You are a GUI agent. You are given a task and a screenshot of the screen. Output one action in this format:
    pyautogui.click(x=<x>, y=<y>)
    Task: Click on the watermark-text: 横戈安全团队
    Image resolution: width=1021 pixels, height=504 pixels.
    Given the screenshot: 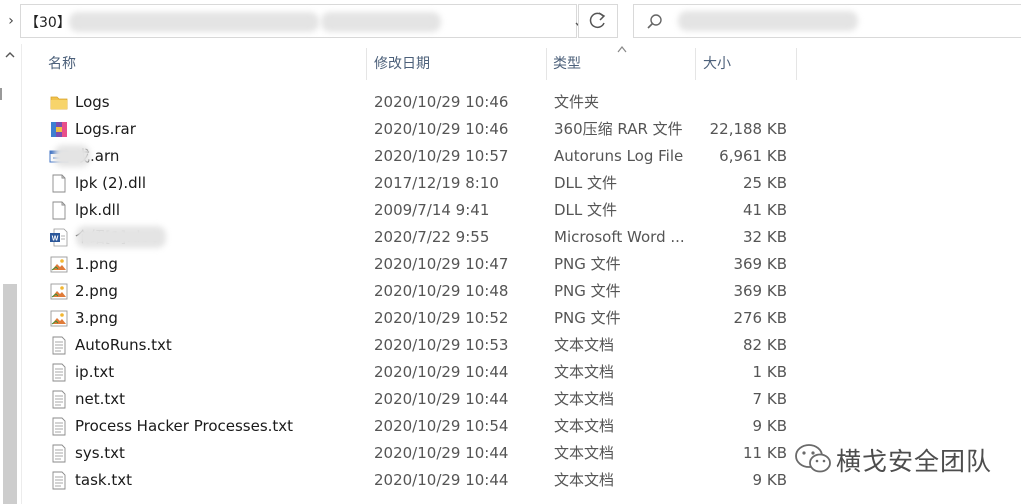 What is the action you would take?
    pyautogui.click(x=914, y=461)
    